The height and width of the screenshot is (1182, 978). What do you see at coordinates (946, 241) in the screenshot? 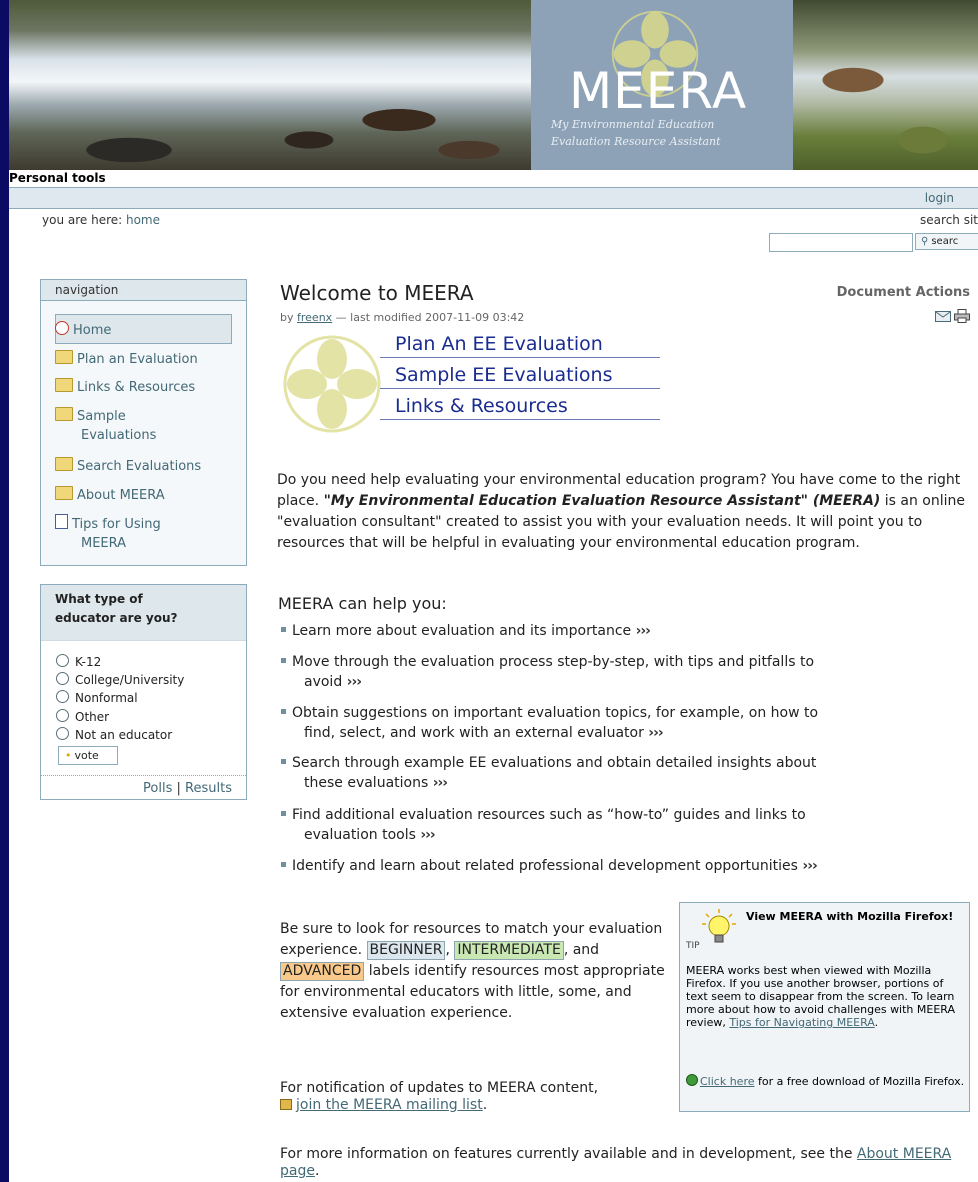
I see `search-button: ⚲ searc` at bounding box center [946, 241].